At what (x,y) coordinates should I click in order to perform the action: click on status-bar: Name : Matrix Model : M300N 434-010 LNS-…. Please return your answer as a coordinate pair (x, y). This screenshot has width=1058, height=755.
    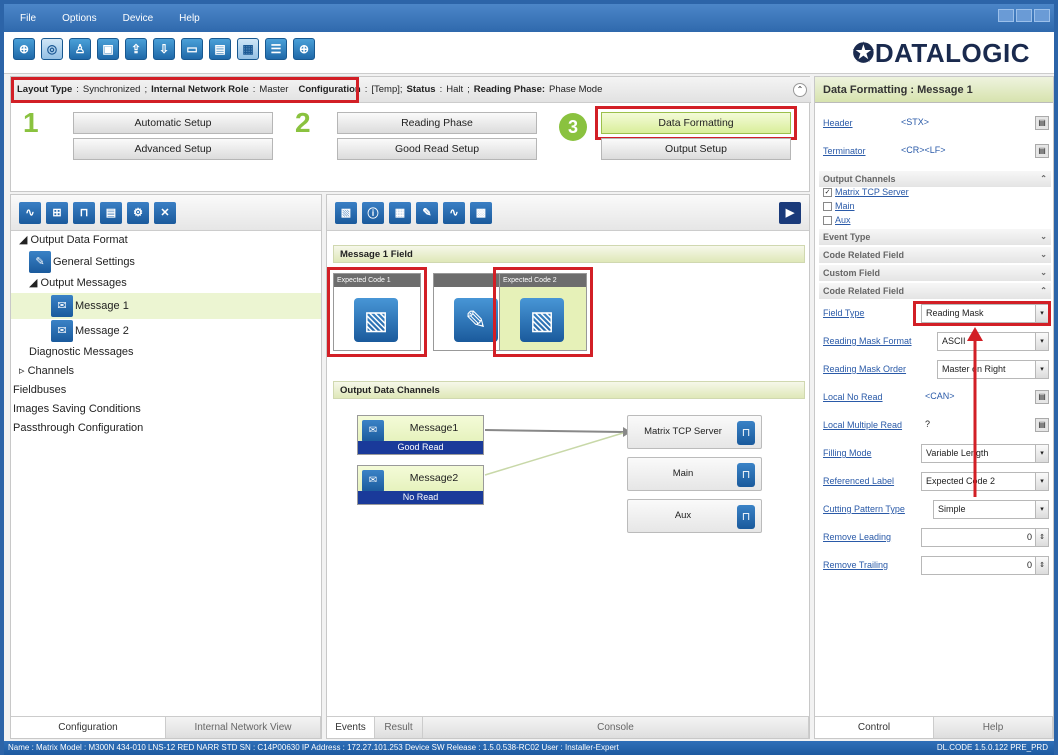
    Looking at the image, I should click on (529, 748).